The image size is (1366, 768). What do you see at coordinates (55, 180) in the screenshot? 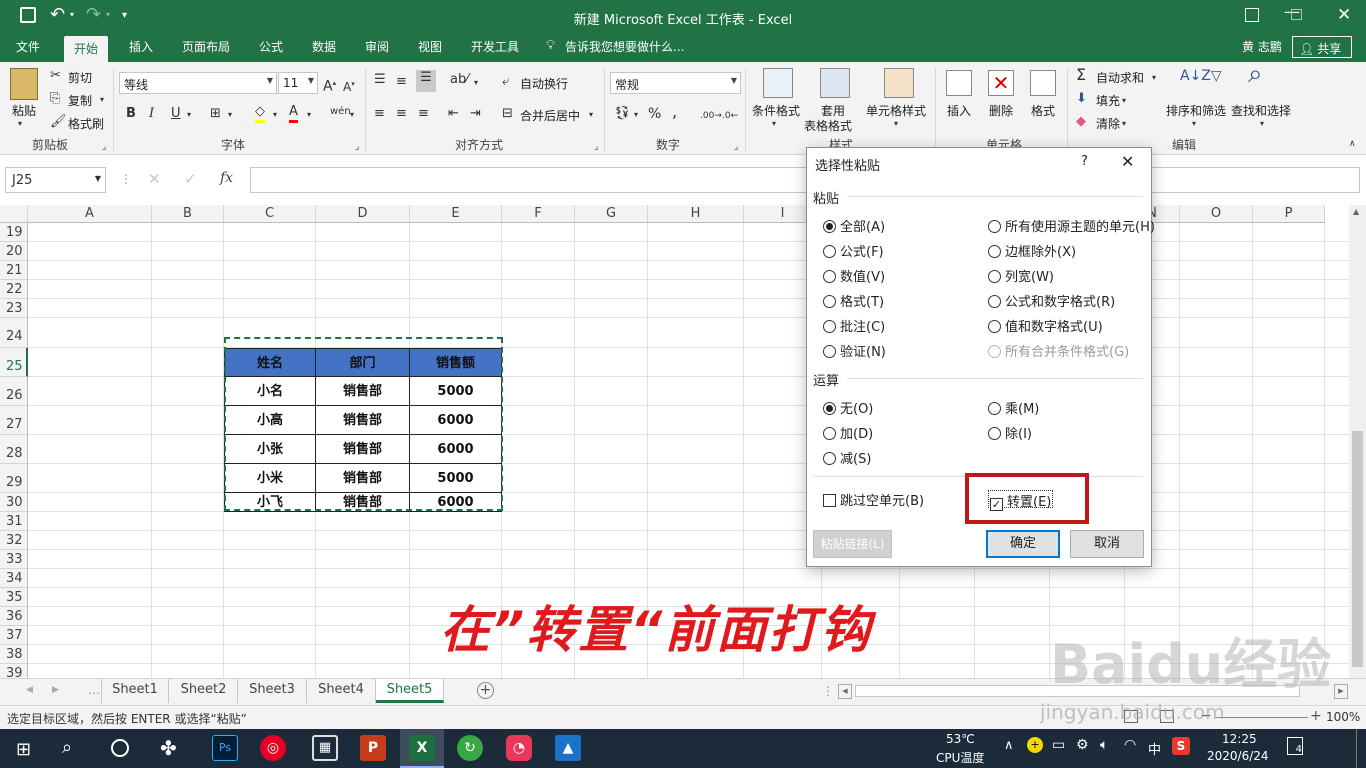
I see `name-box: J25 ▼` at bounding box center [55, 180].